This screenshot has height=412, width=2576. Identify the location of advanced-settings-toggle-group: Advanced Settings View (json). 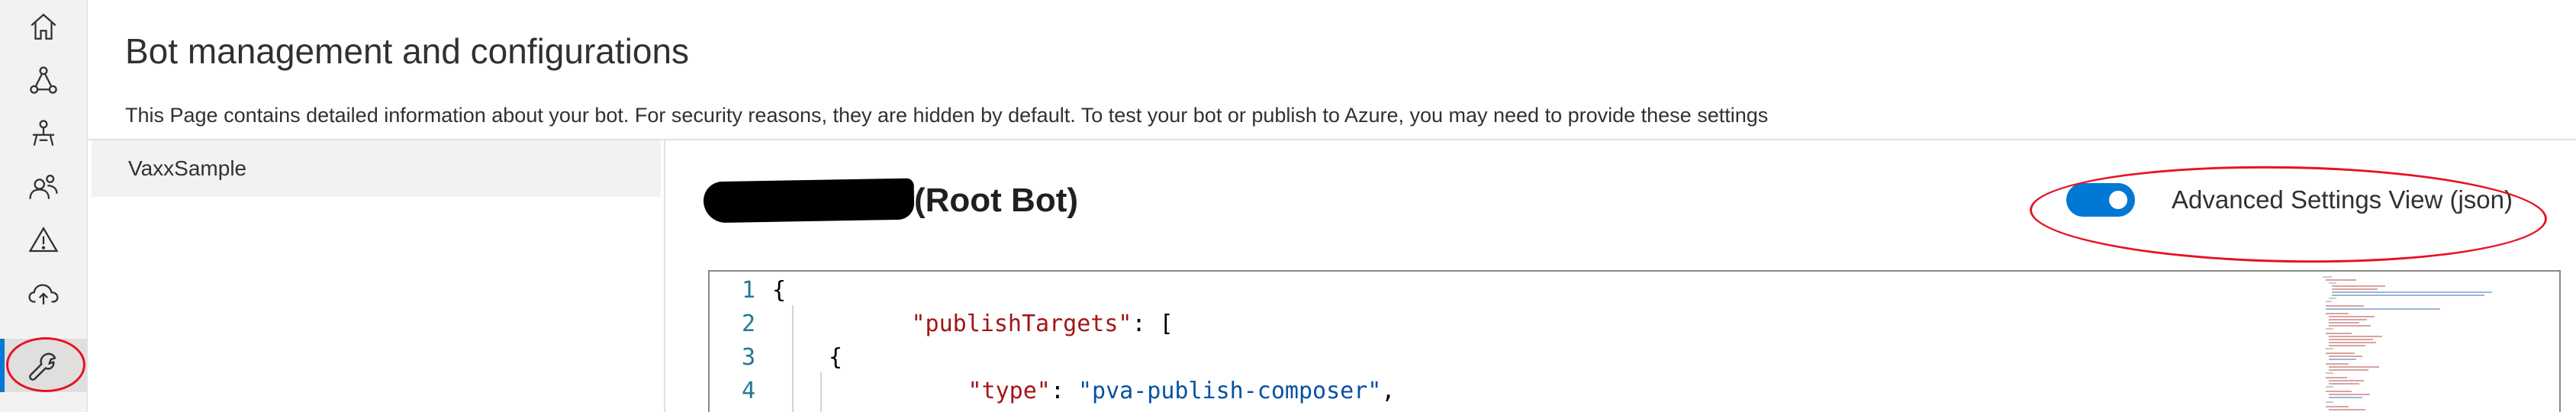
(2289, 200).